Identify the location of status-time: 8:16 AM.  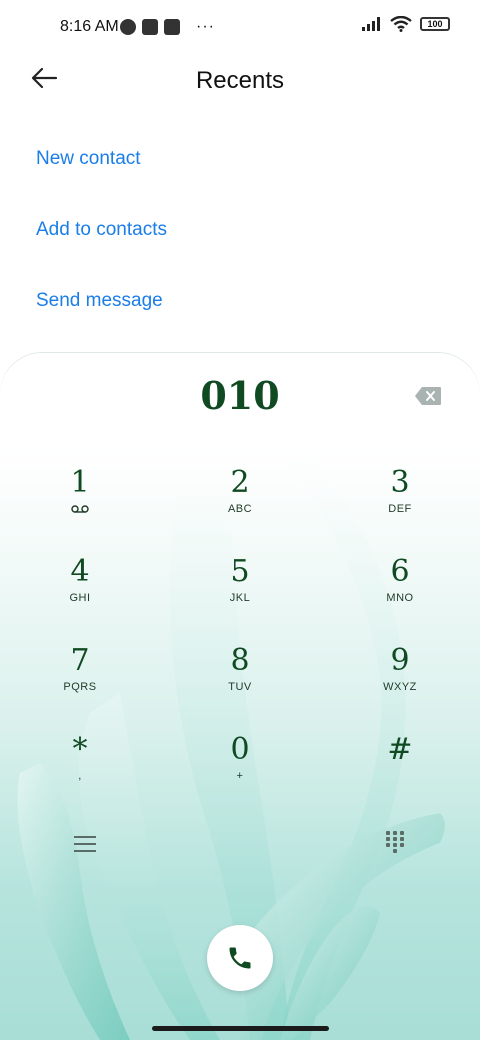
(89, 26).